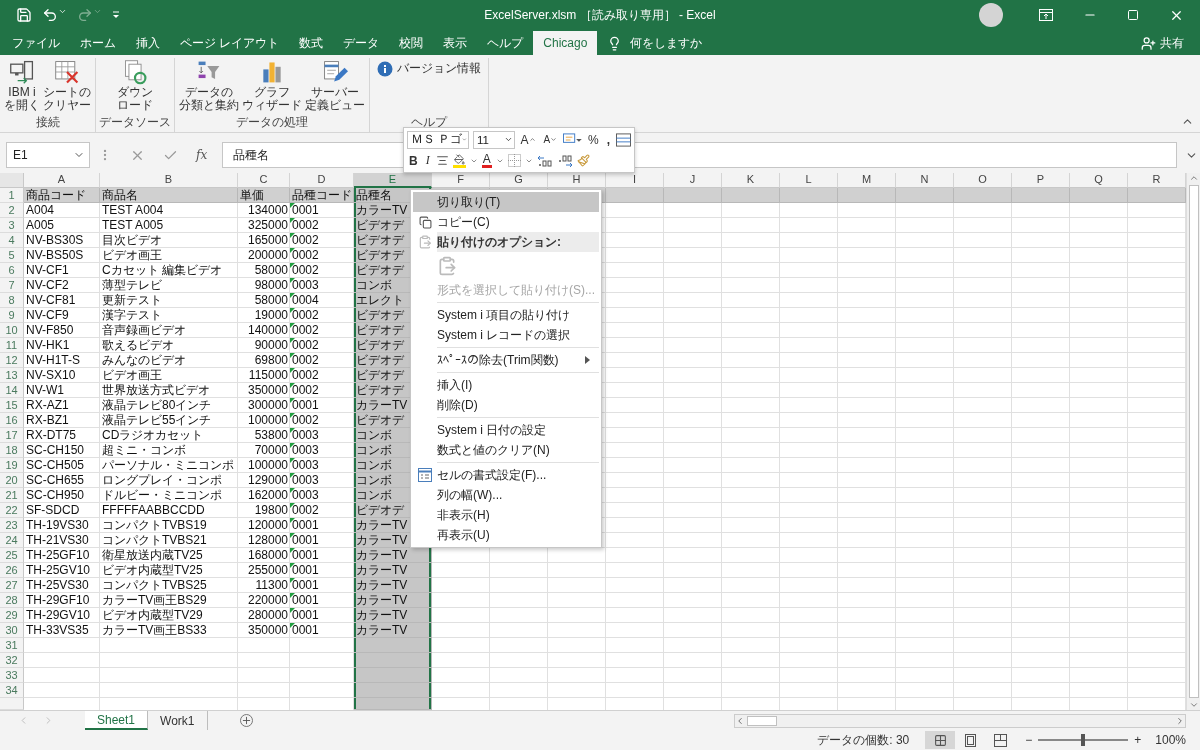 The height and width of the screenshot is (750, 1200). Describe the element at coordinates (12, 315) in the screenshot. I see `row-header: 9` at that location.